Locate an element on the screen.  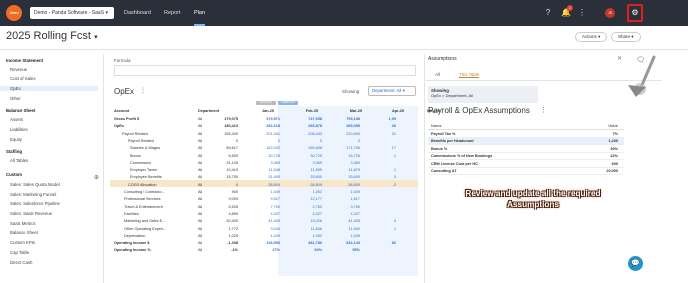
cell-value: 19,426 is located at coordinates (311, 221).